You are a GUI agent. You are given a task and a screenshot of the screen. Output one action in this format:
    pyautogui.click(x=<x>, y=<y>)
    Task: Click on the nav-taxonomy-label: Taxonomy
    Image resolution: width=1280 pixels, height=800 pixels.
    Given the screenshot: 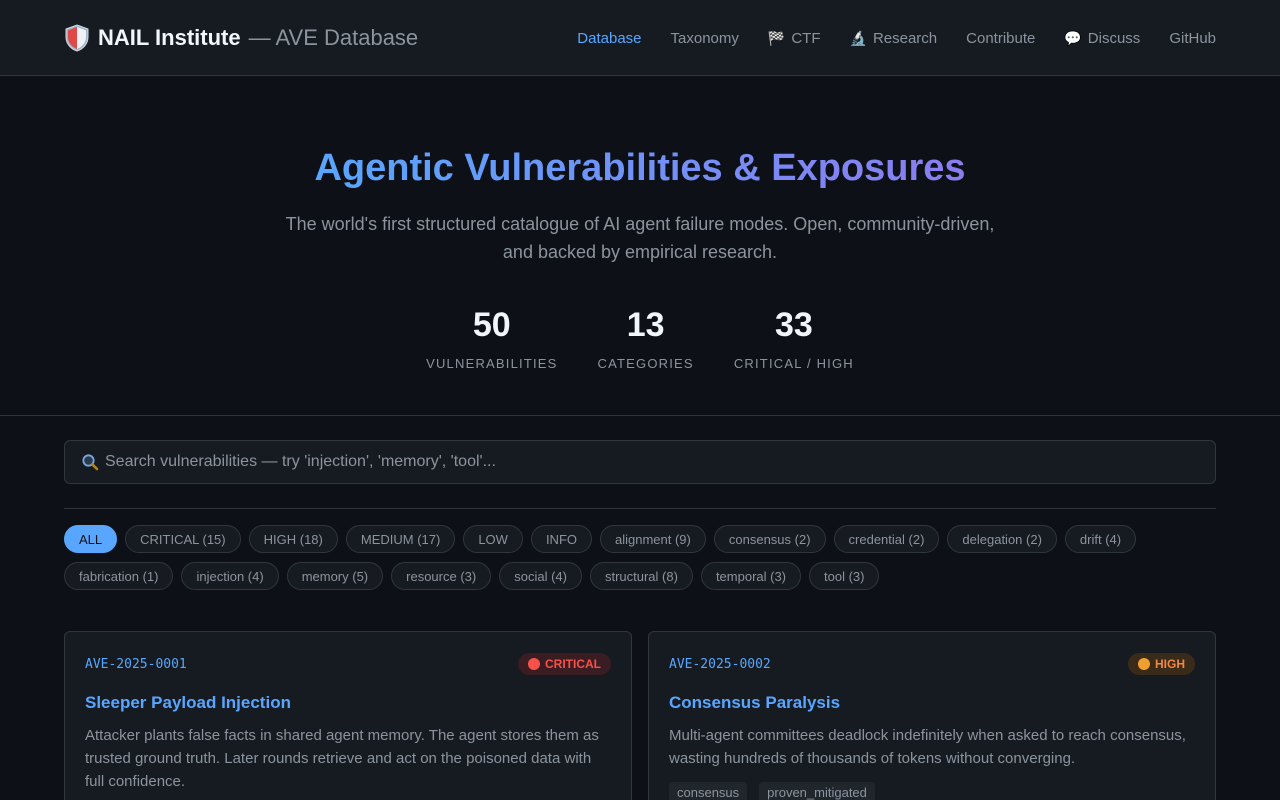 What is the action you would take?
    pyautogui.click(x=704, y=38)
    